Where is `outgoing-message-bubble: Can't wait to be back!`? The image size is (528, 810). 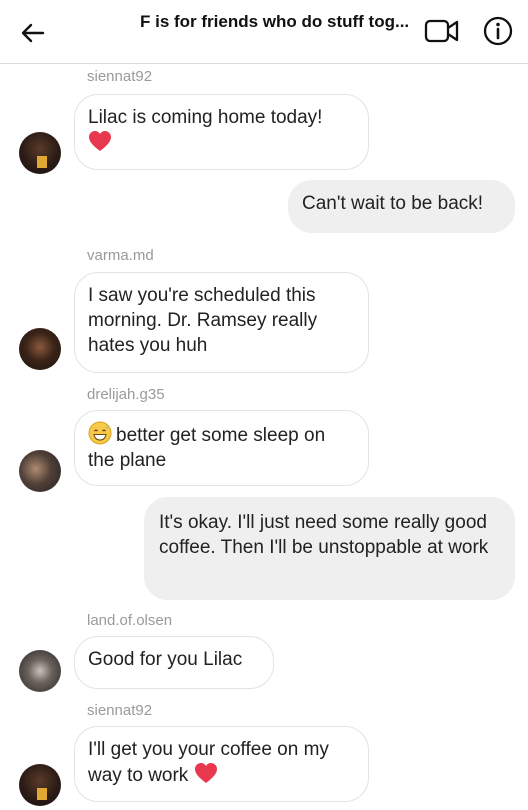
outgoing-message-bubble: Can't wait to be back! is located at coordinates (401, 206).